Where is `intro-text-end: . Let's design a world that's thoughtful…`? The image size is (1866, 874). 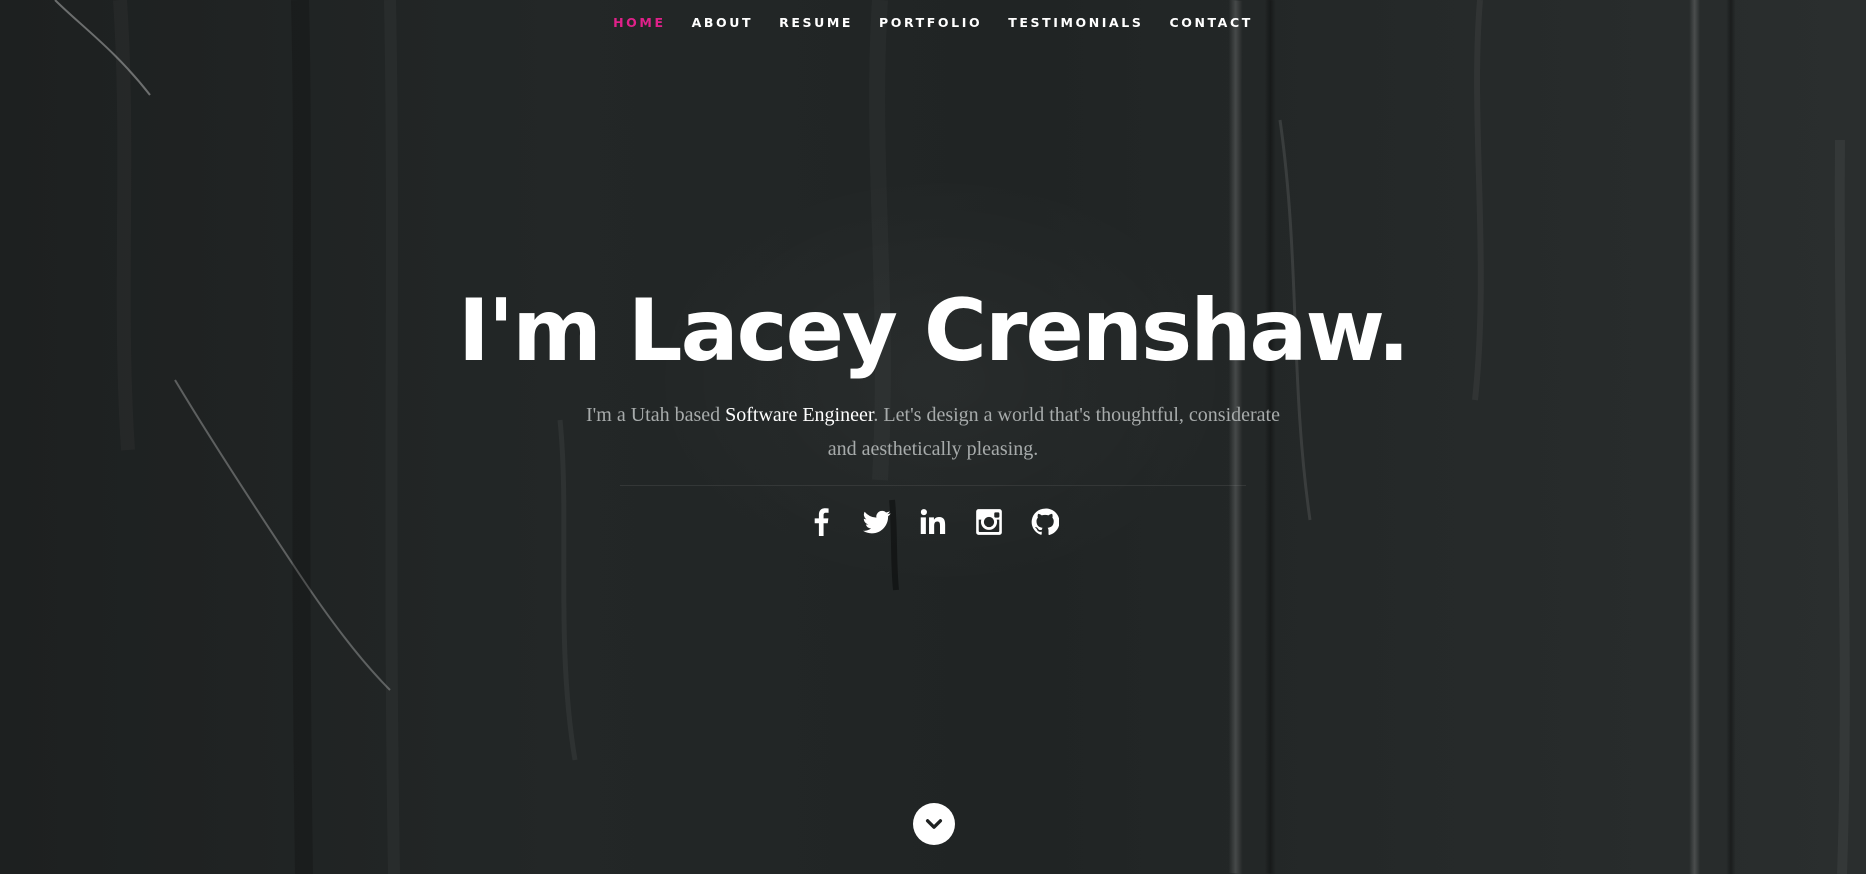 intro-text-end: . Let's design a world that's thoughtful… is located at coordinates (1053, 432).